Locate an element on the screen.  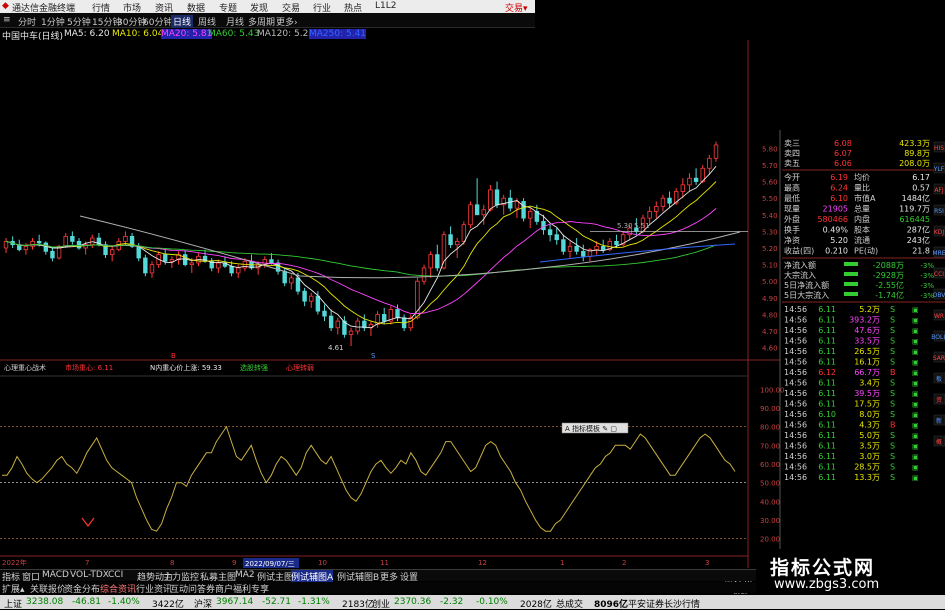
ext-tab-0: 扩展▴ is located at coordinates (13, 588).